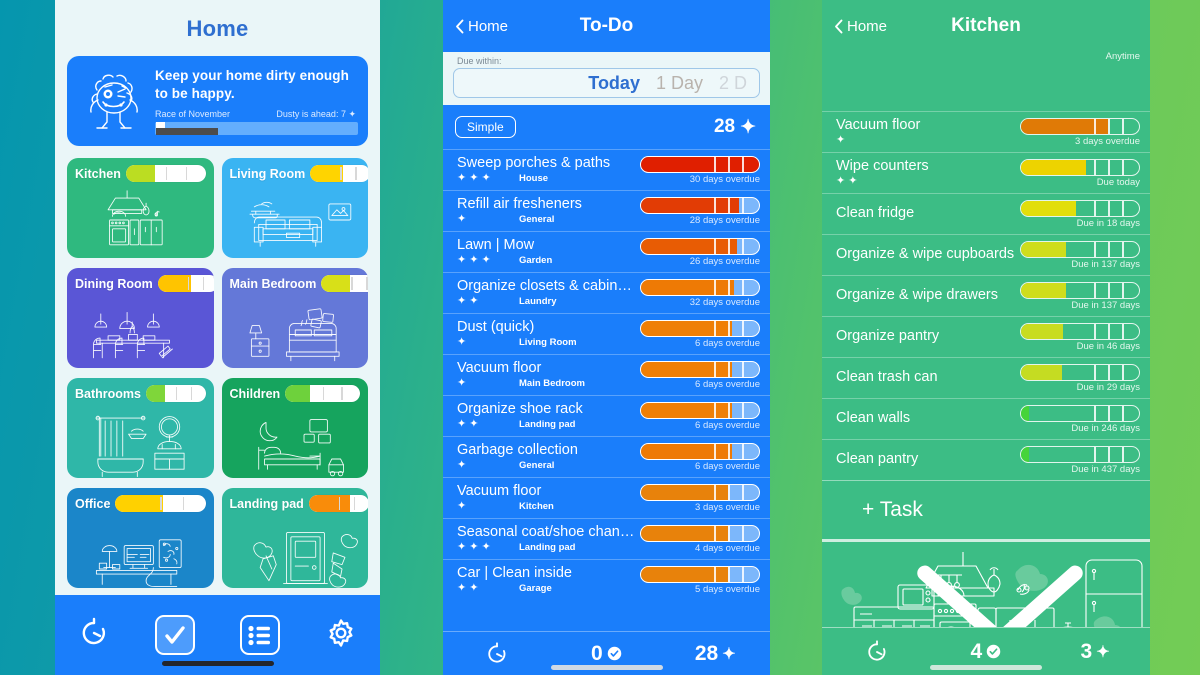  What do you see at coordinates (867, 26) in the screenshot?
I see `back-label-kitchen: Home` at bounding box center [867, 26].